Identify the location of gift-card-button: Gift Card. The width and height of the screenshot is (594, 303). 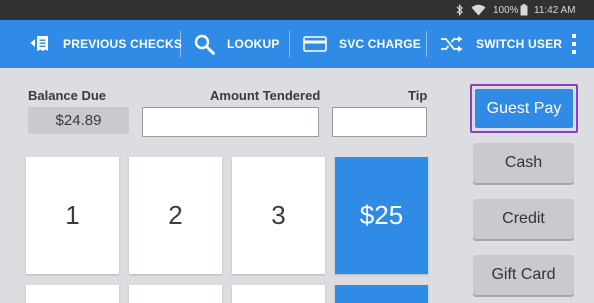
(523, 275).